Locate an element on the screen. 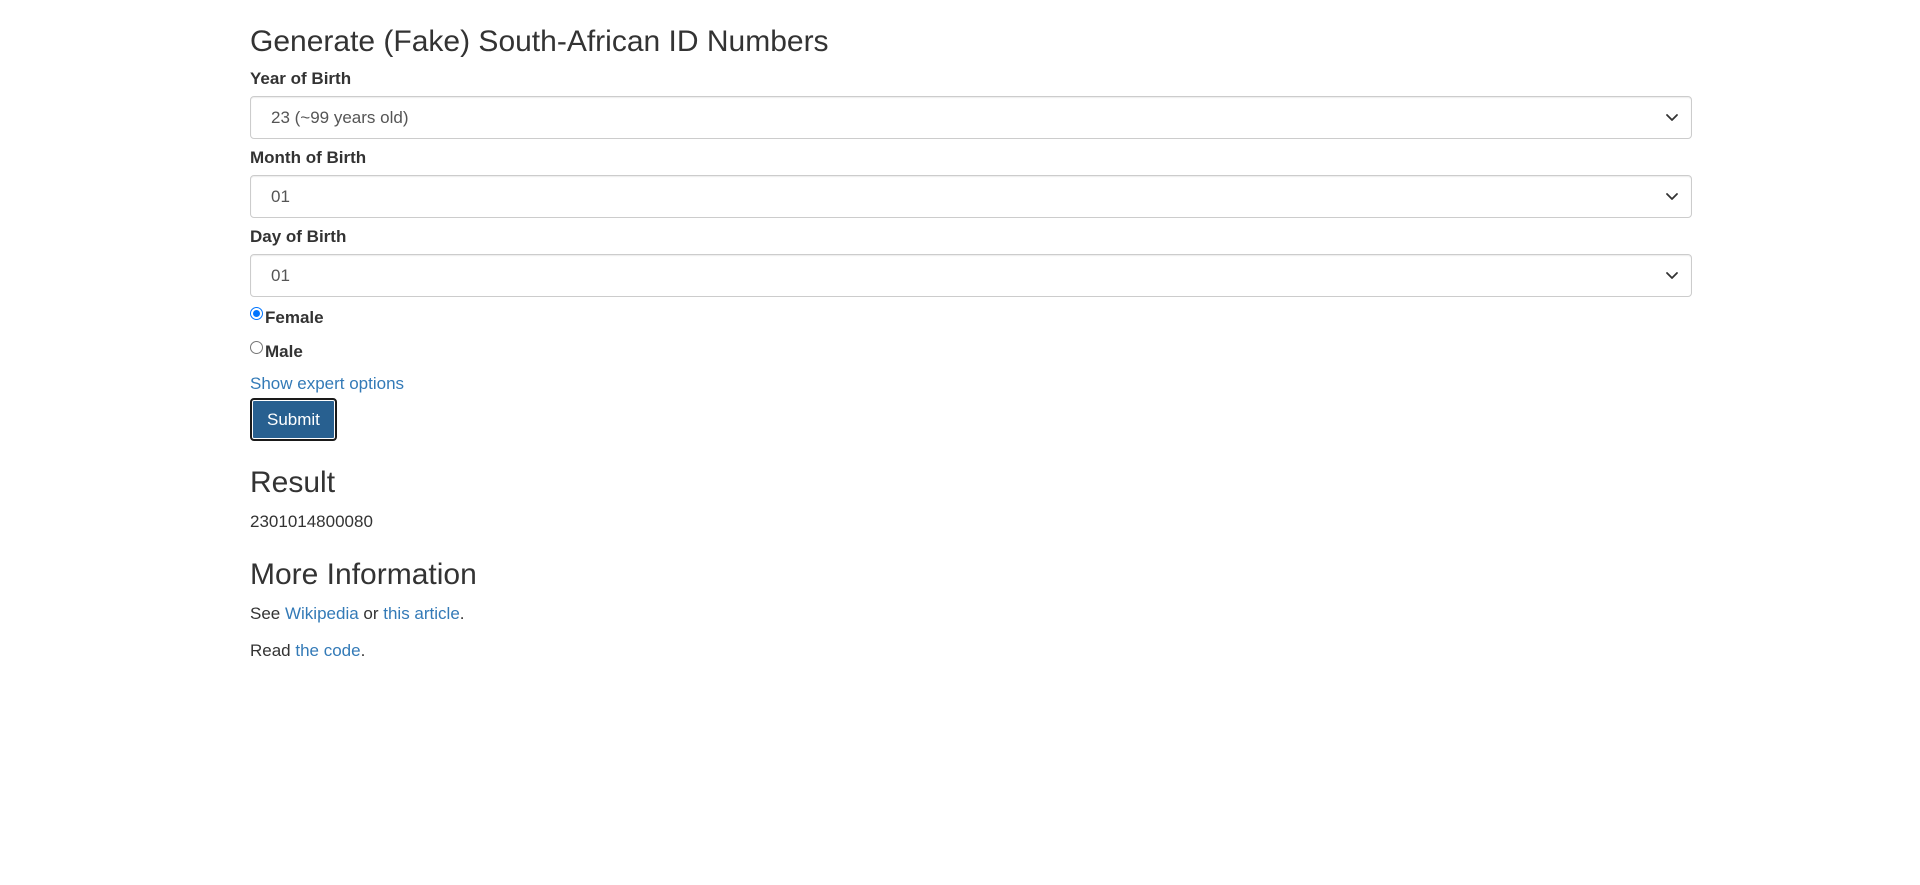 The height and width of the screenshot is (885, 1920). day-of-birth-select: 01 is located at coordinates (971, 275).